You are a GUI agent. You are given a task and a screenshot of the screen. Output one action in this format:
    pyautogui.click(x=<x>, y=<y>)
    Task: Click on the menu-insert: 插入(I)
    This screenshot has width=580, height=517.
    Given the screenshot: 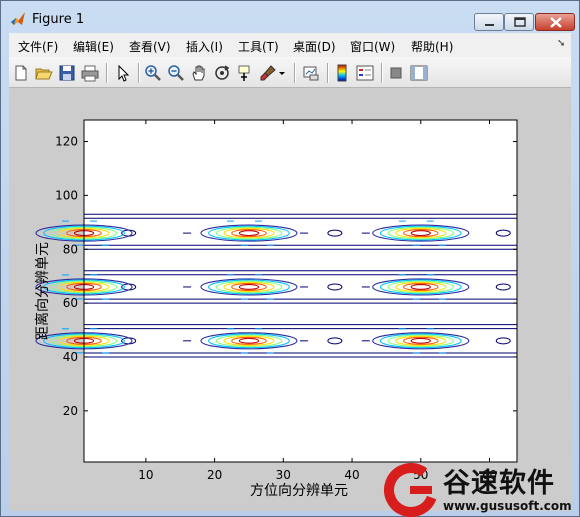 What is the action you would take?
    pyautogui.click(x=204, y=46)
    